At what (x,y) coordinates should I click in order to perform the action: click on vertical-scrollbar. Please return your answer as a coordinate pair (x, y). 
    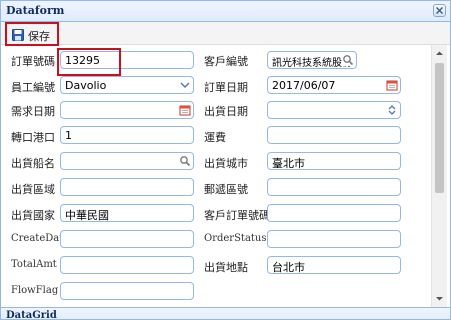
    Looking at the image, I should click on (439, 176).